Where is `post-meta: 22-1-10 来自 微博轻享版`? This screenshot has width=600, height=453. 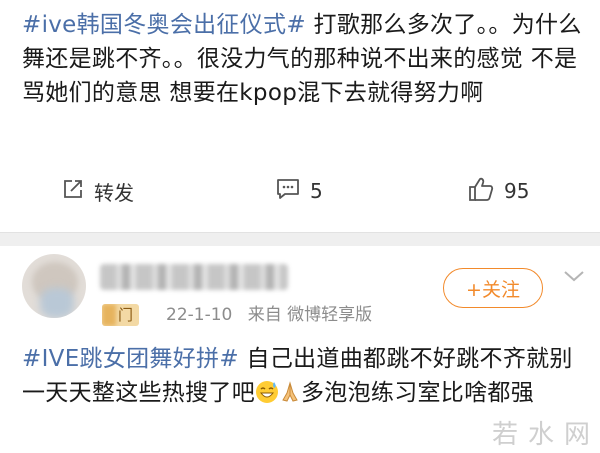
post-meta: 22-1-10 来自 微博轻享版 is located at coordinates (274, 315).